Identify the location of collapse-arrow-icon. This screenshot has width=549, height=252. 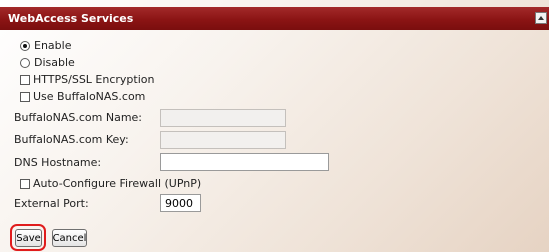
(541, 18).